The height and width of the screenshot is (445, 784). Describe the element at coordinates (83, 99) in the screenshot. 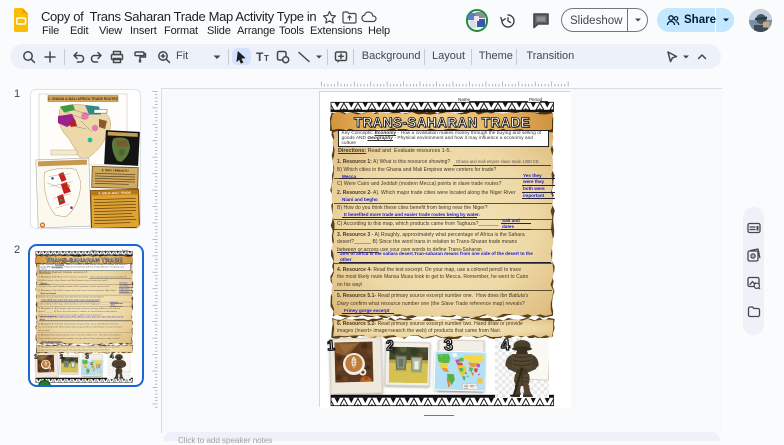

I see `svg-text:1. GHANA & MALI AFRICA TRADE R: 1. GHANA & MALI AFRICA TRADE ROUTES` at that location.